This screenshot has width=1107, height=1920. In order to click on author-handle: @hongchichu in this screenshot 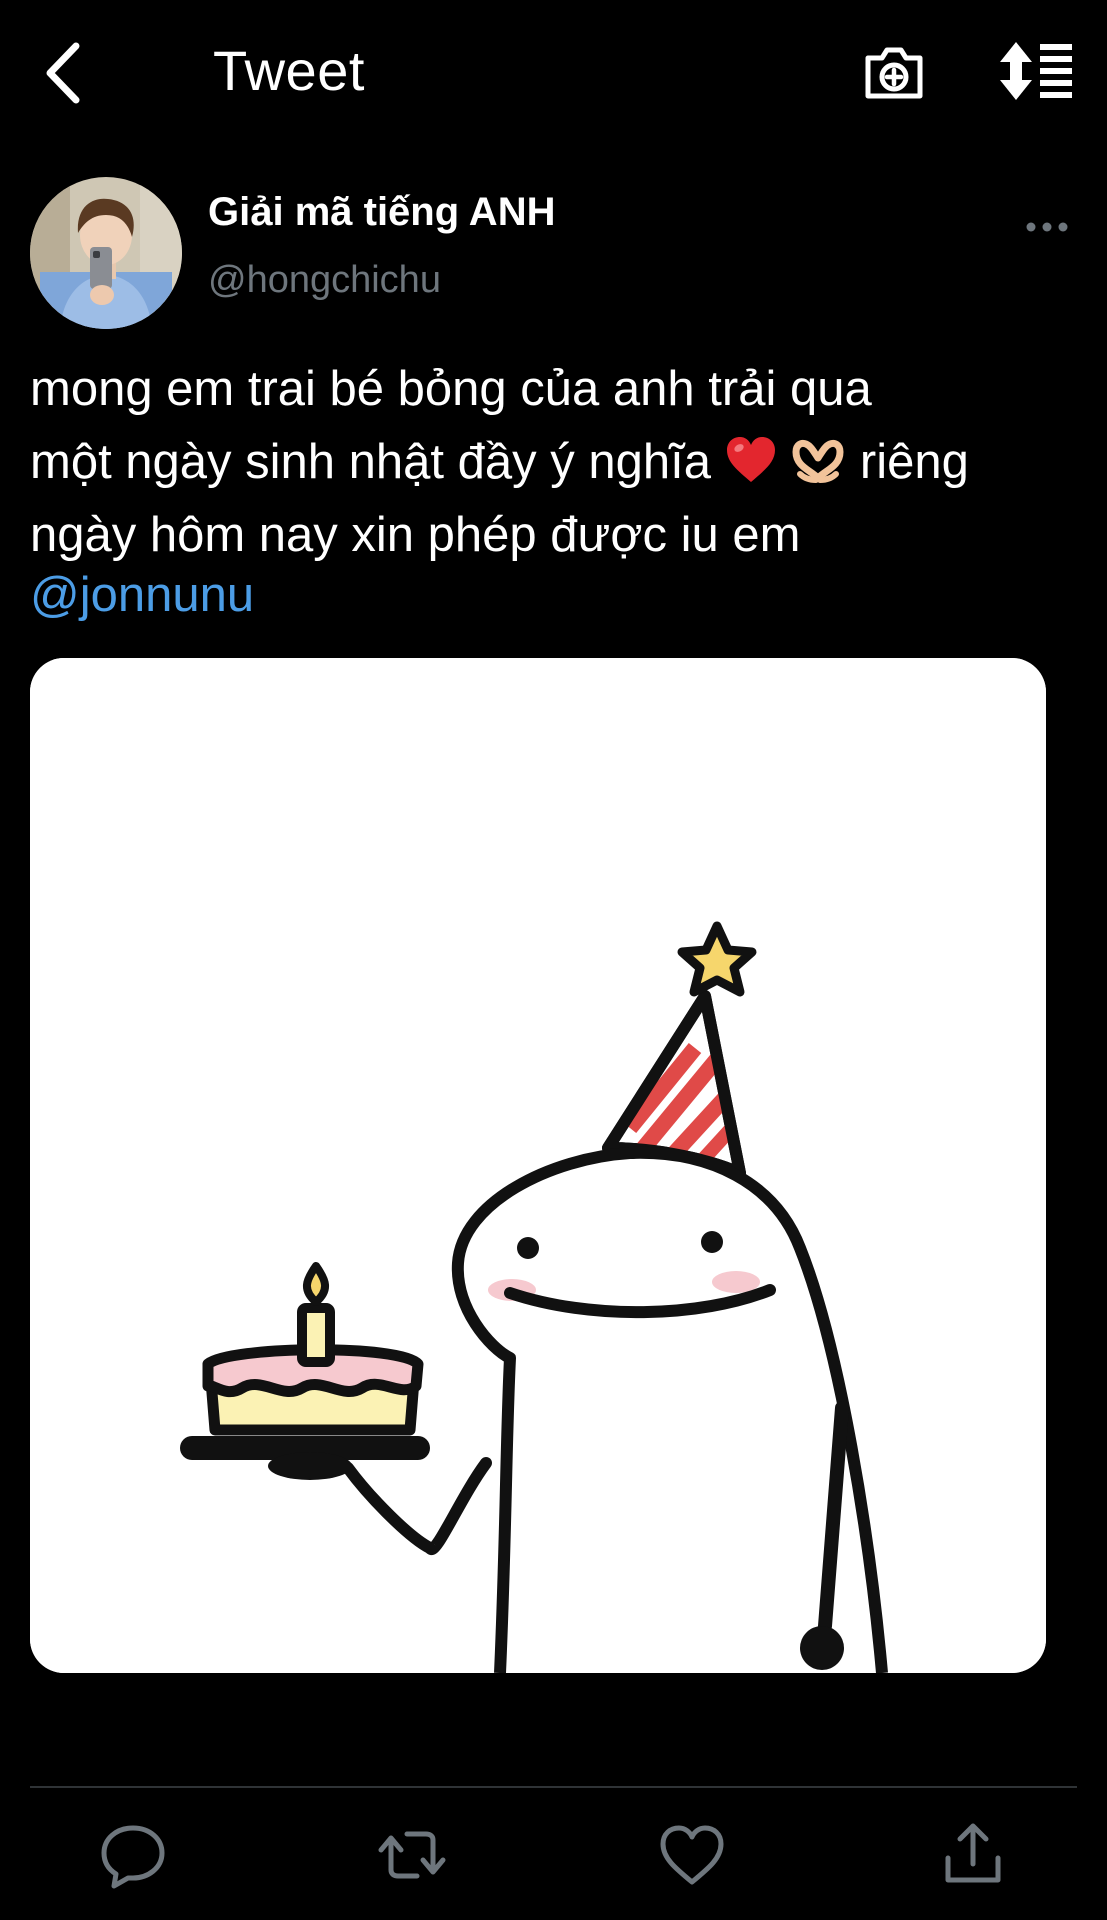, I will do `click(324, 280)`.